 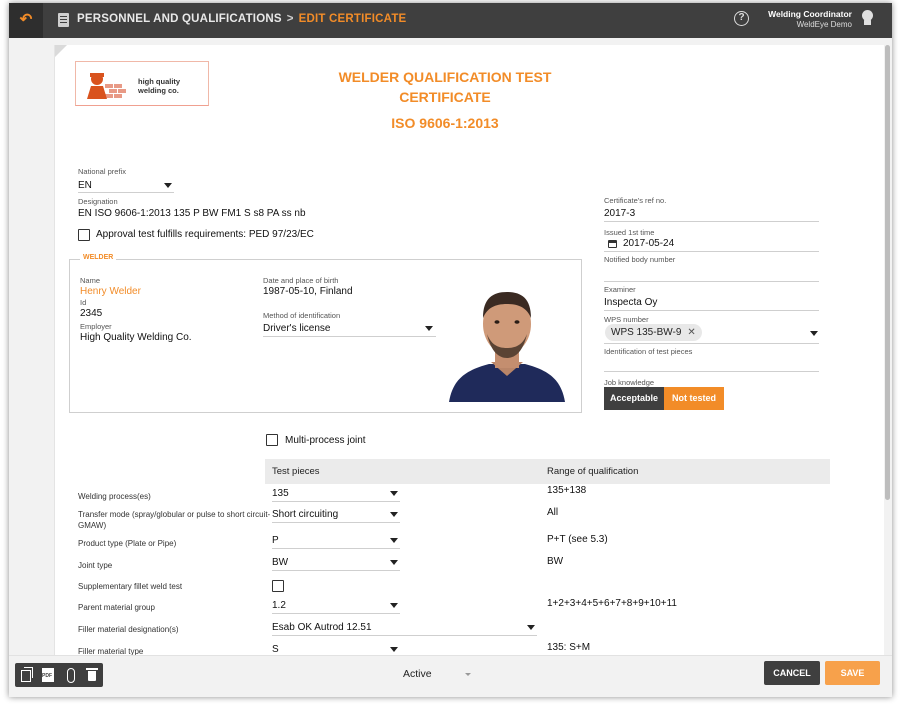 I want to click on examiner-input: Inspecta Oy, so click(x=630, y=302).